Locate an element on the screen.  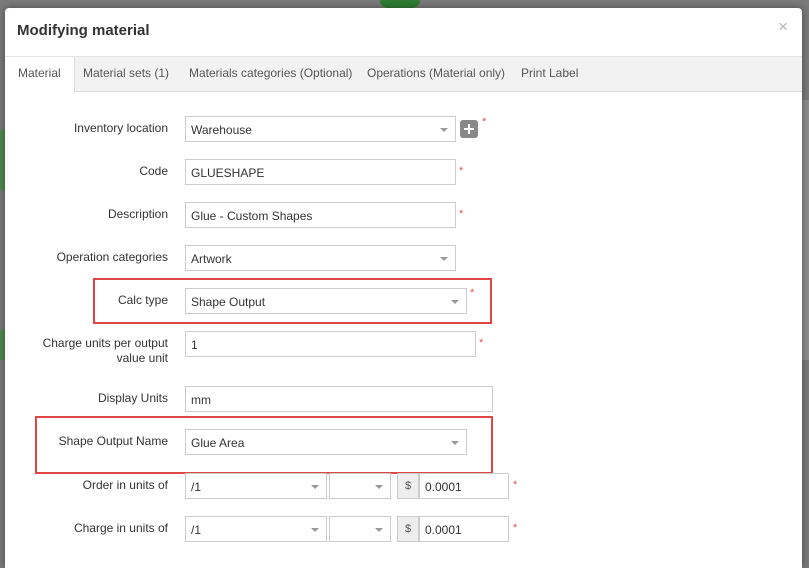
charge-price-input: 0.0001 is located at coordinates (464, 529).